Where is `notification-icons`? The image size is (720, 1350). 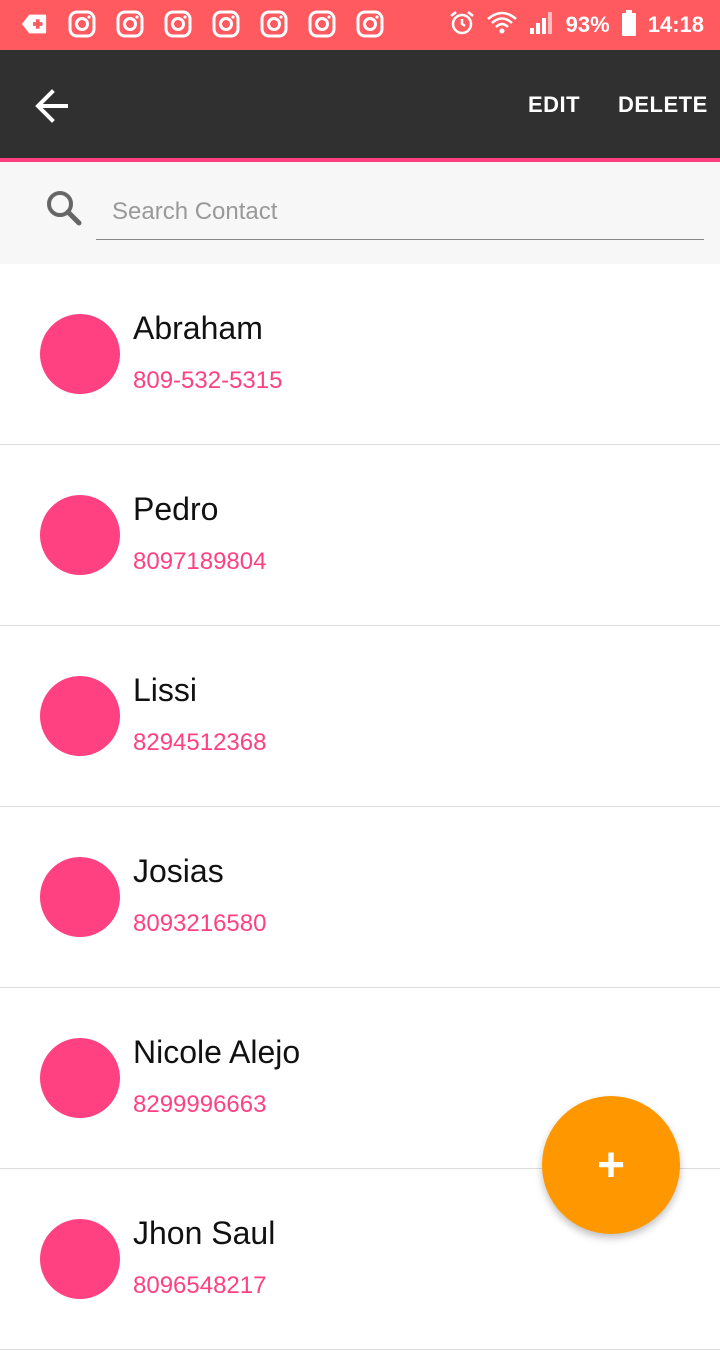 notification-icons is located at coordinates (202, 24).